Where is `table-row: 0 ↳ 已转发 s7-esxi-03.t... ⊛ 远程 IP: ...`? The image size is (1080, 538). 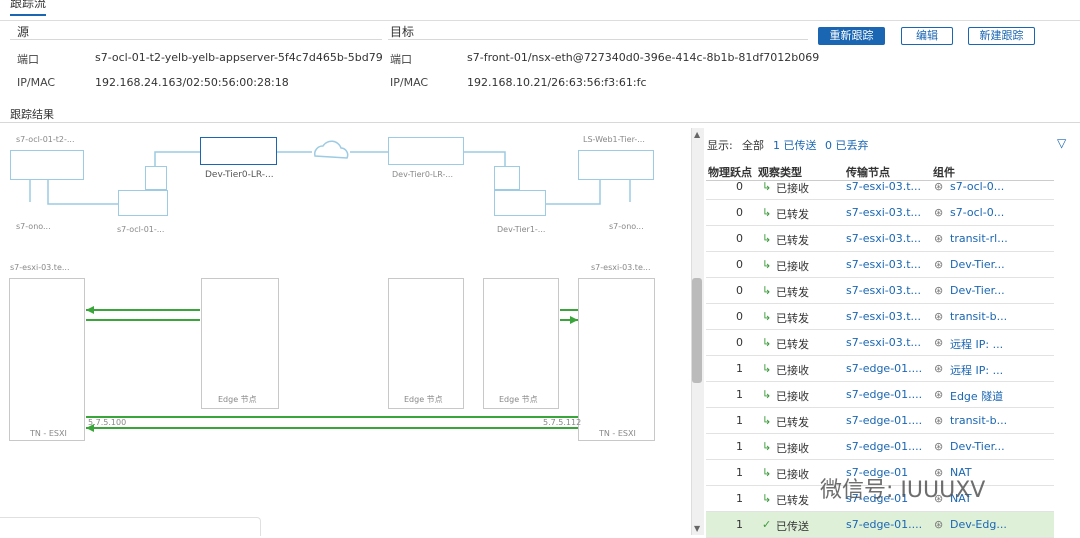 table-row: 0 ↳ 已转发 s7-esxi-03.t... ⊛ 远程 IP: ... is located at coordinates (880, 343).